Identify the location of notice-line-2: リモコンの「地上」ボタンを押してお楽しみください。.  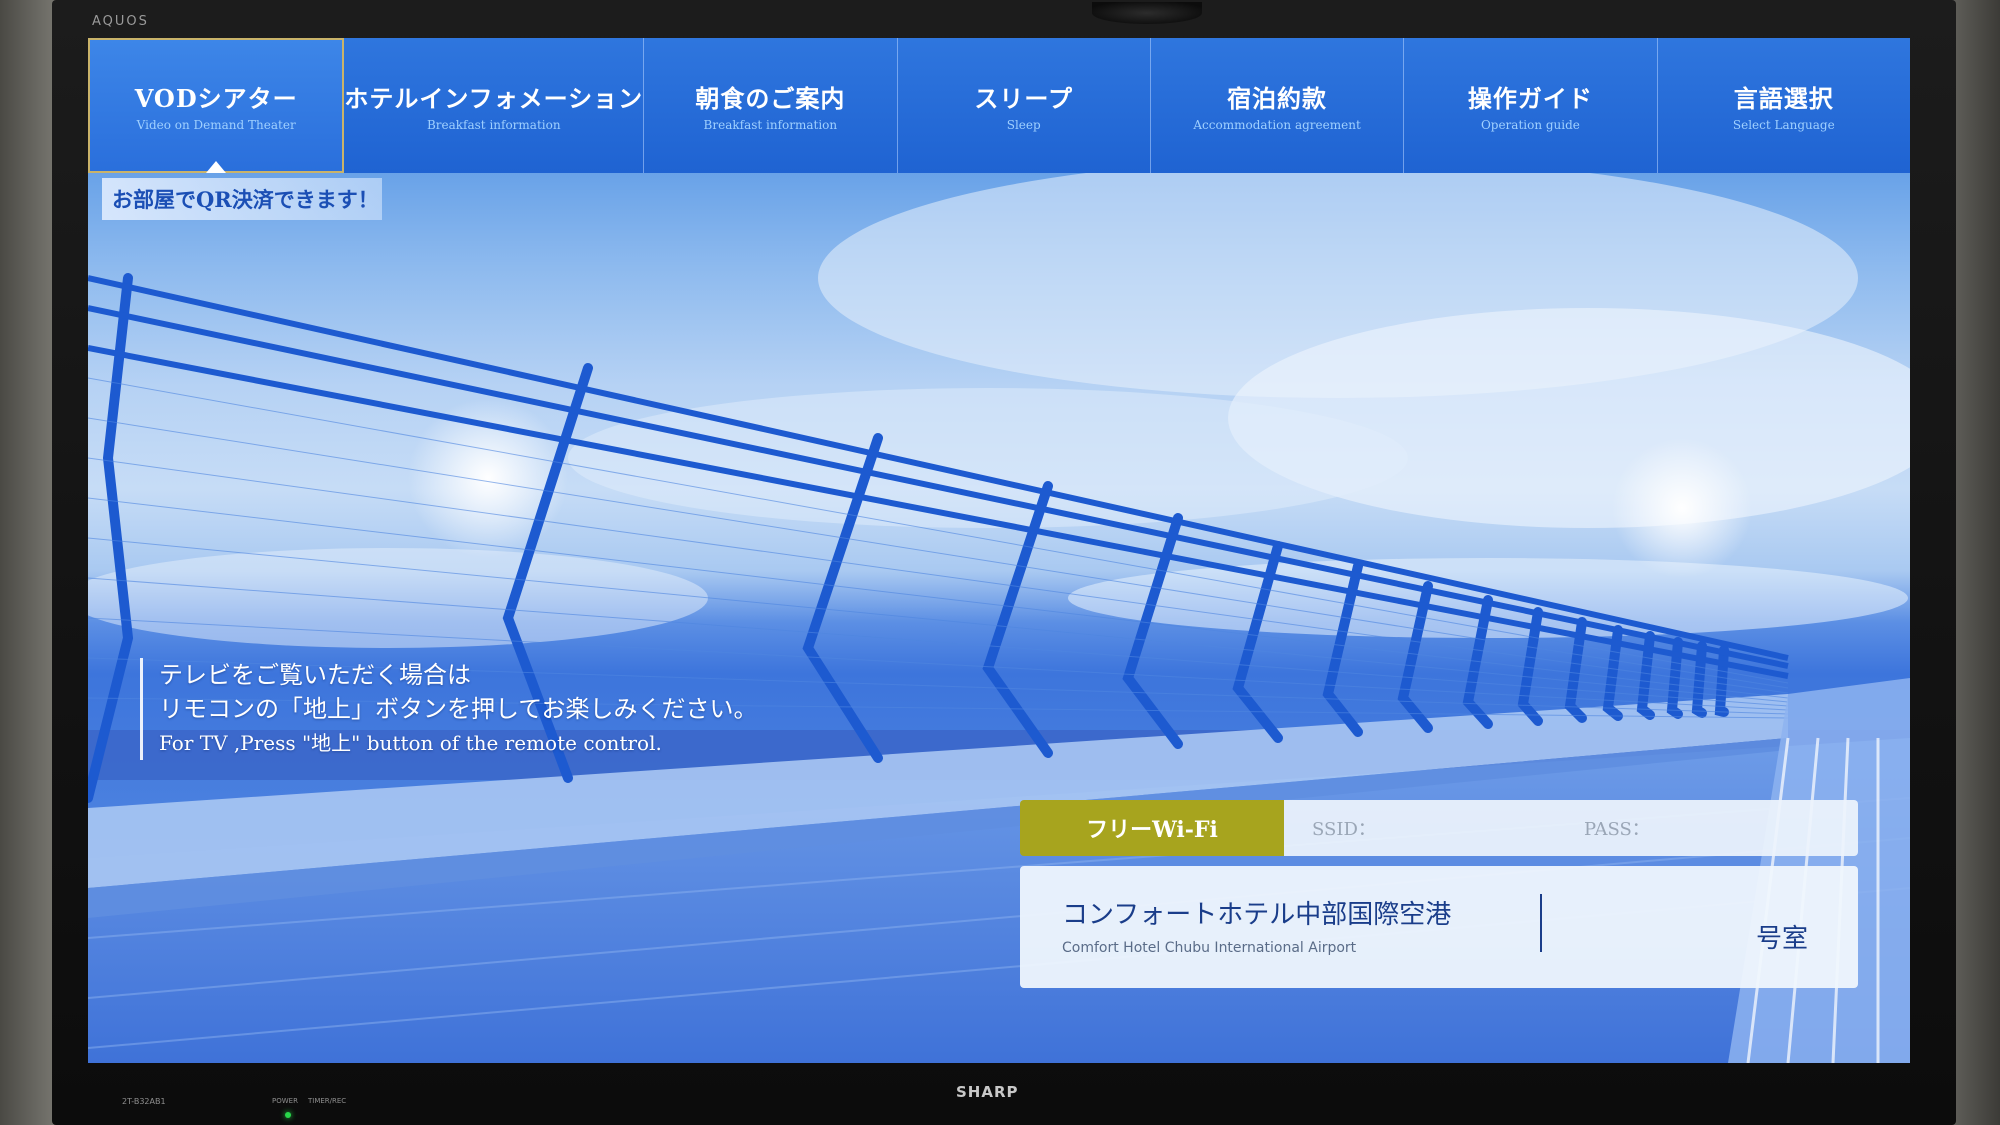
(458, 709).